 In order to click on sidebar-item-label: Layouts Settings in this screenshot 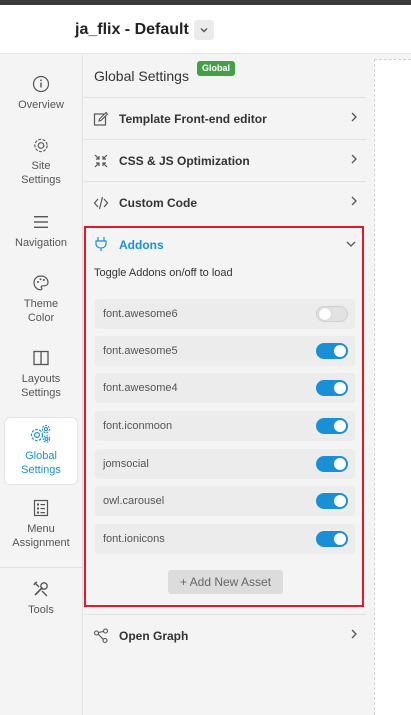, I will do `click(41, 386)`.